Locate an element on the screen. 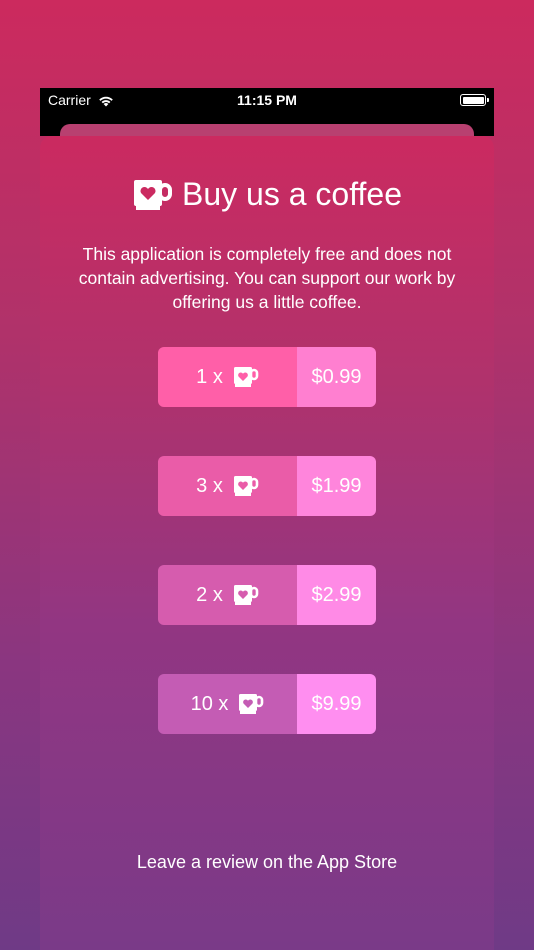 The image size is (534, 950). page-title: Buy us a coffee is located at coordinates (292, 194).